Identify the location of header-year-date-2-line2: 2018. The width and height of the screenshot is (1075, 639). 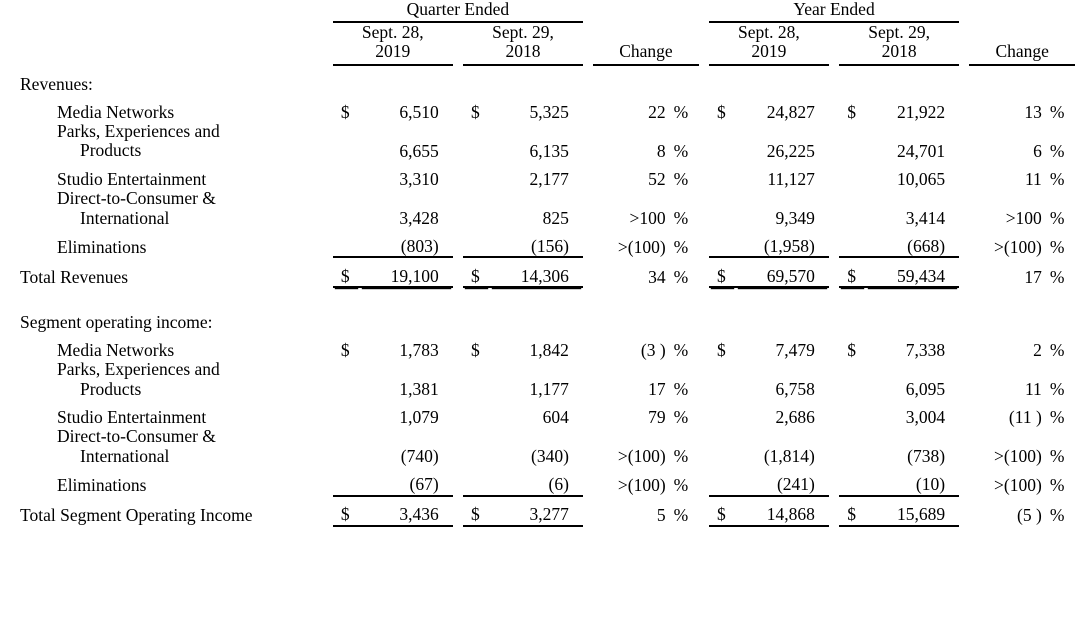
(899, 51).